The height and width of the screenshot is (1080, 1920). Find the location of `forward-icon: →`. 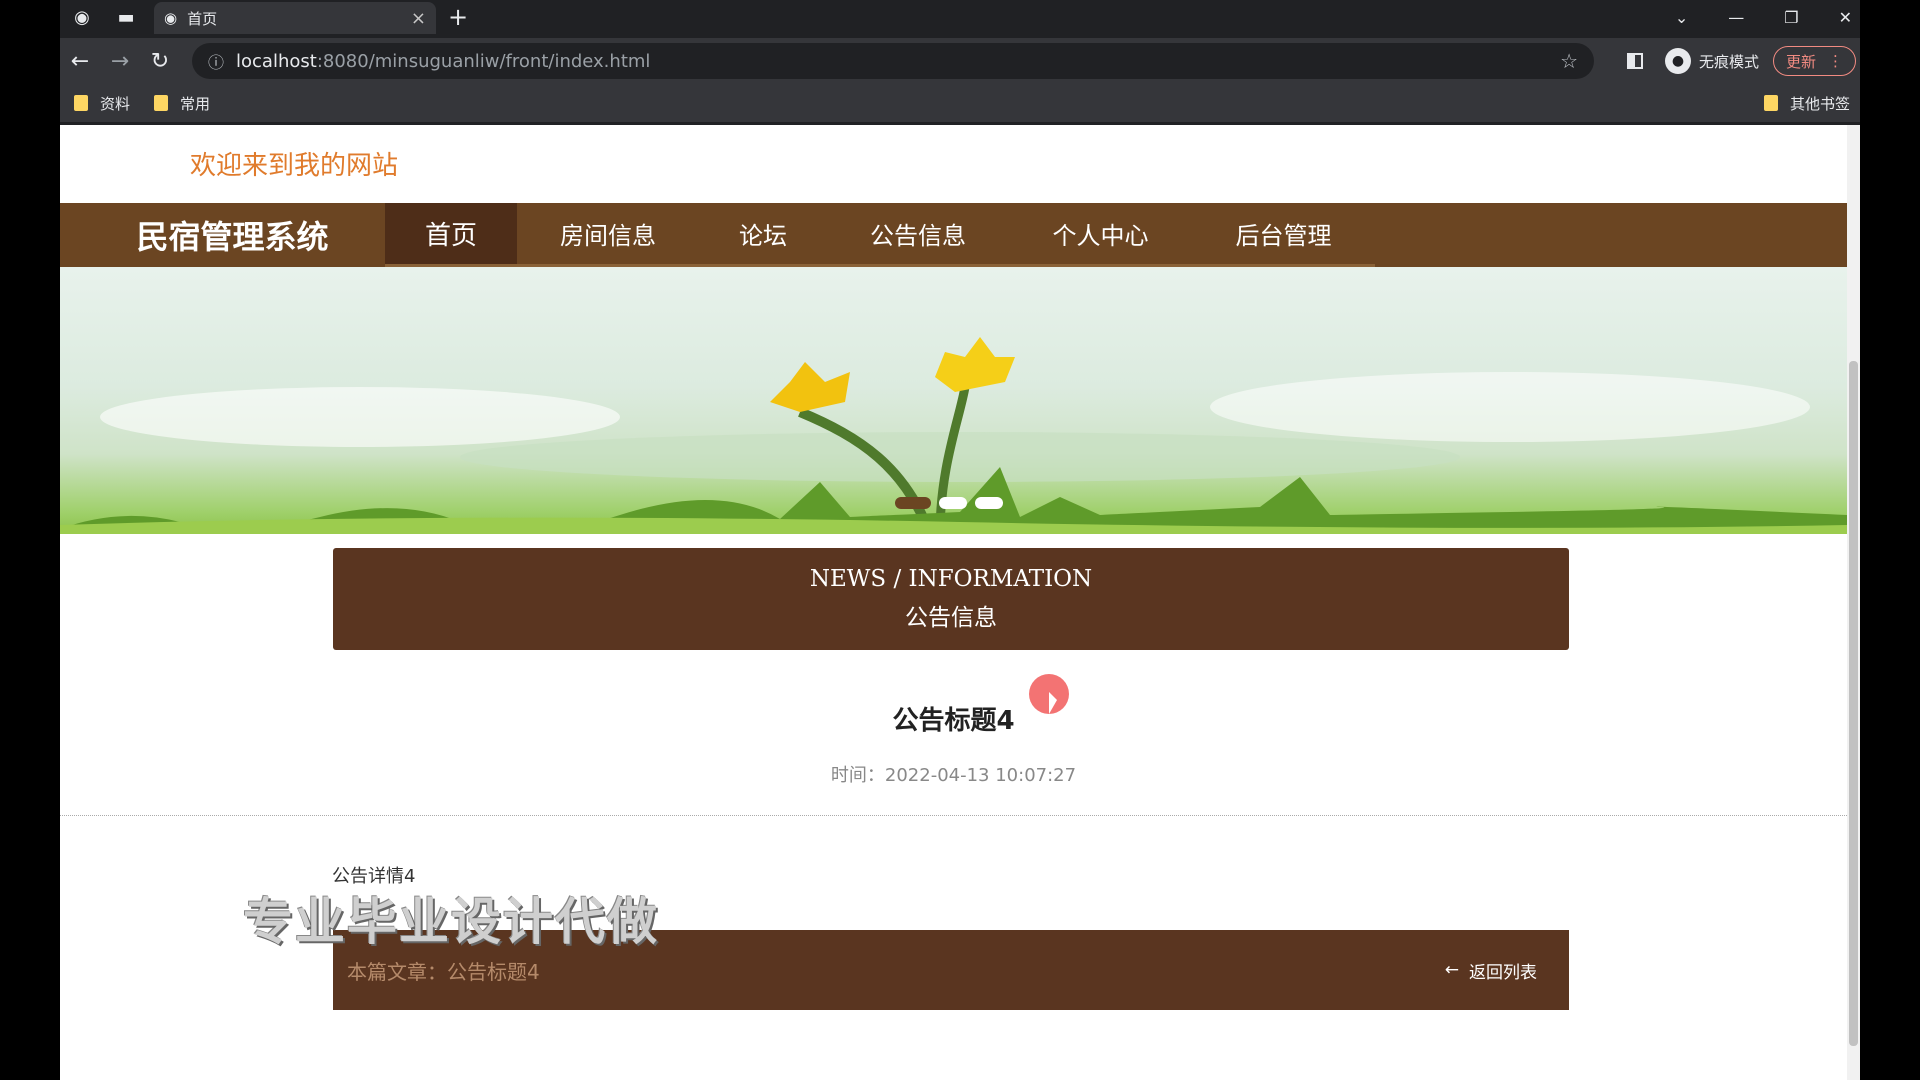

forward-icon: → is located at coordinates (120, 61).